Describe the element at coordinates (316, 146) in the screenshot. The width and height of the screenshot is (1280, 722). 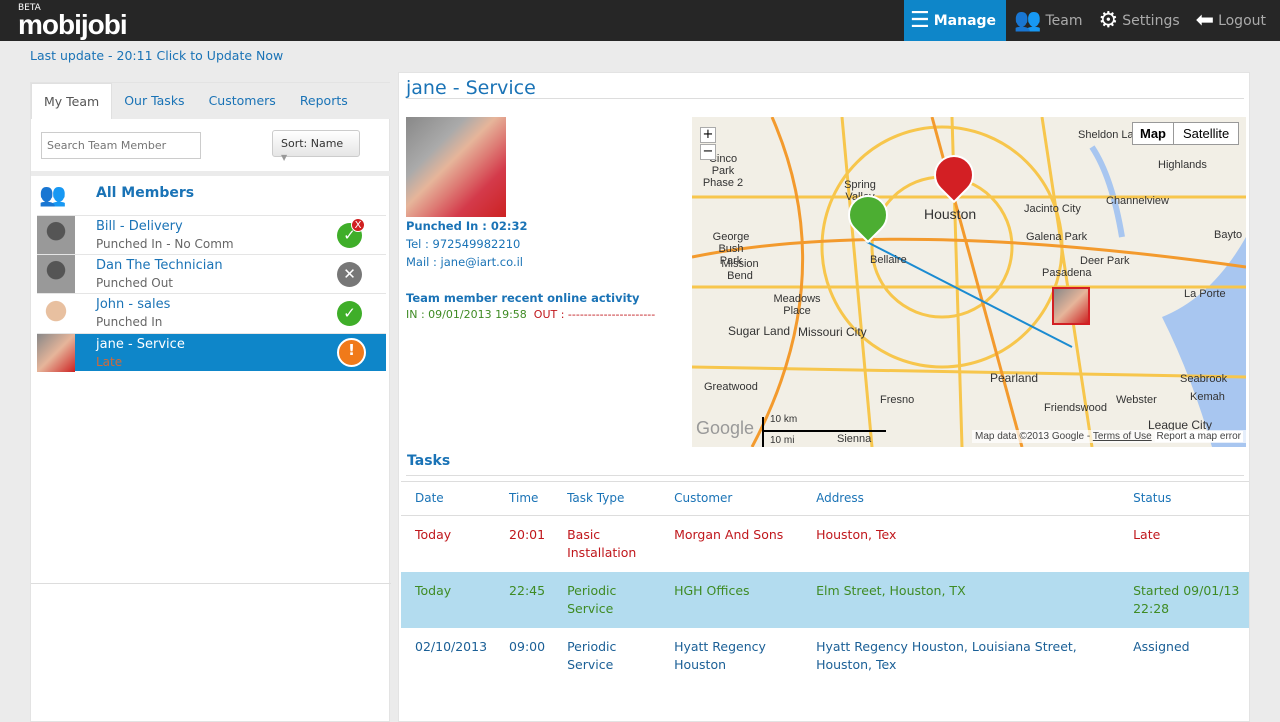
I see `sort-dropdown: Sort: Name ▼` at that location.